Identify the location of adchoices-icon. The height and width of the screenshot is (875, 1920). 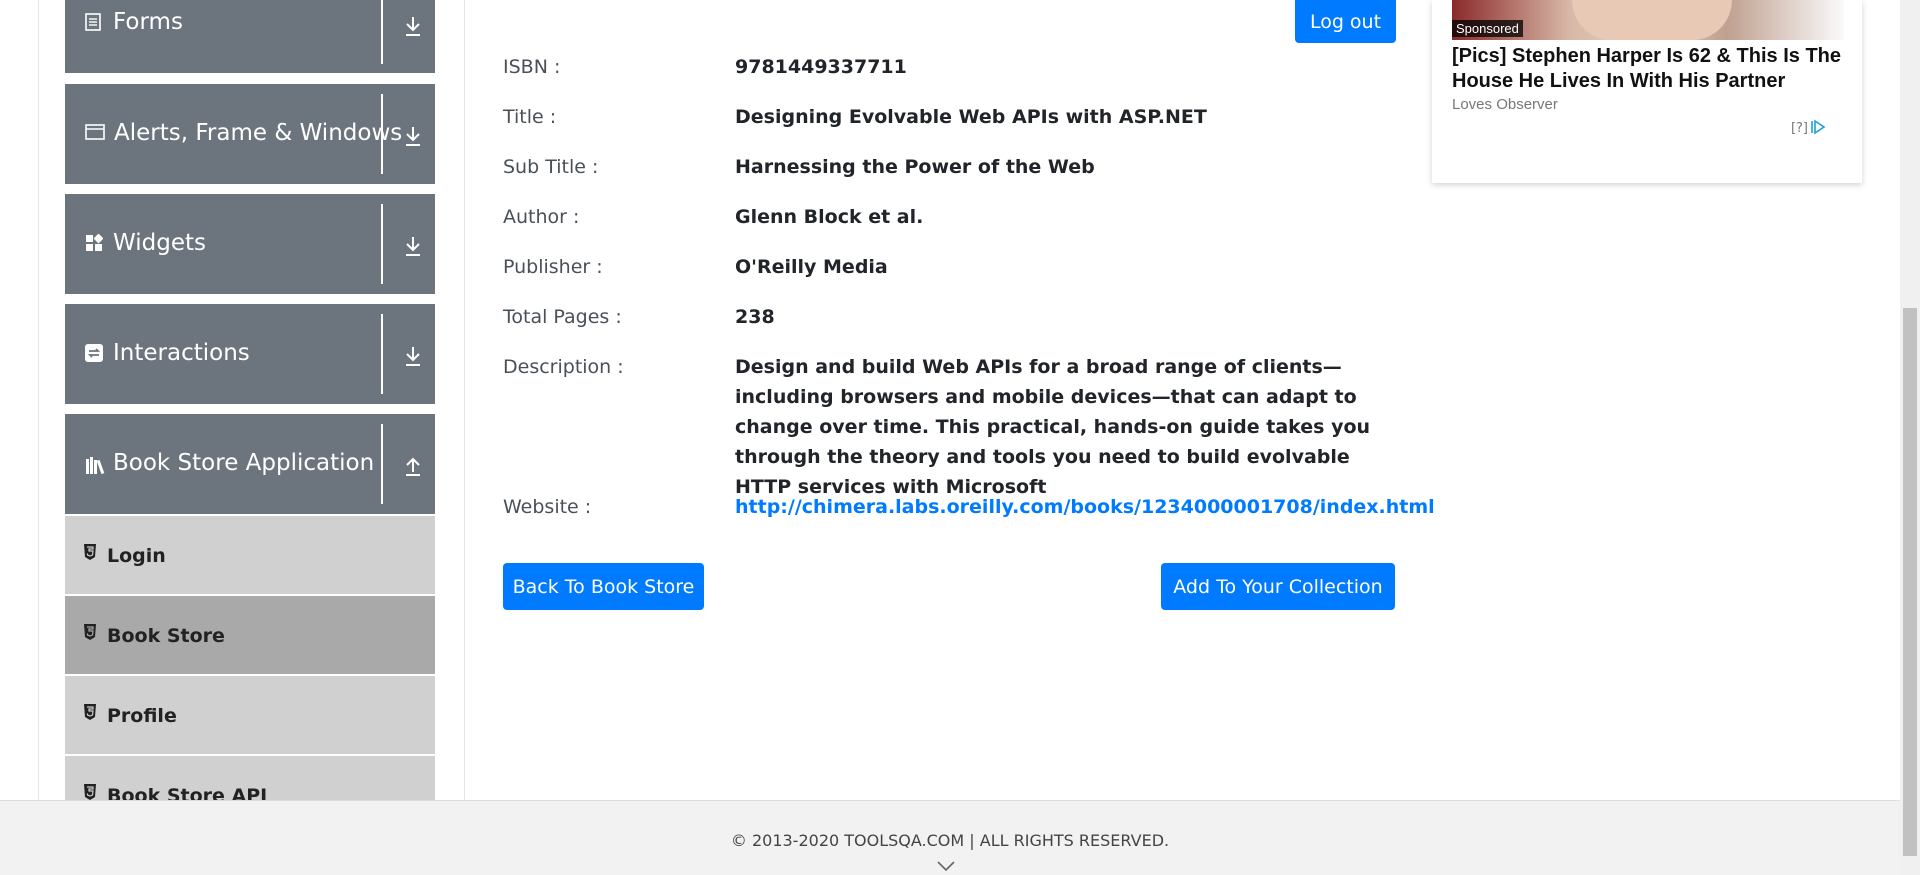
(1818, 127).